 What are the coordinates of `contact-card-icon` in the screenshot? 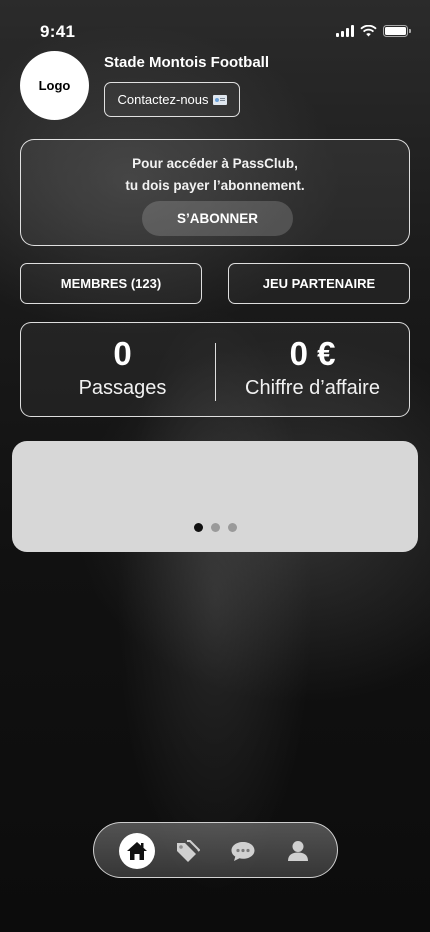 It's located at (219, 99).